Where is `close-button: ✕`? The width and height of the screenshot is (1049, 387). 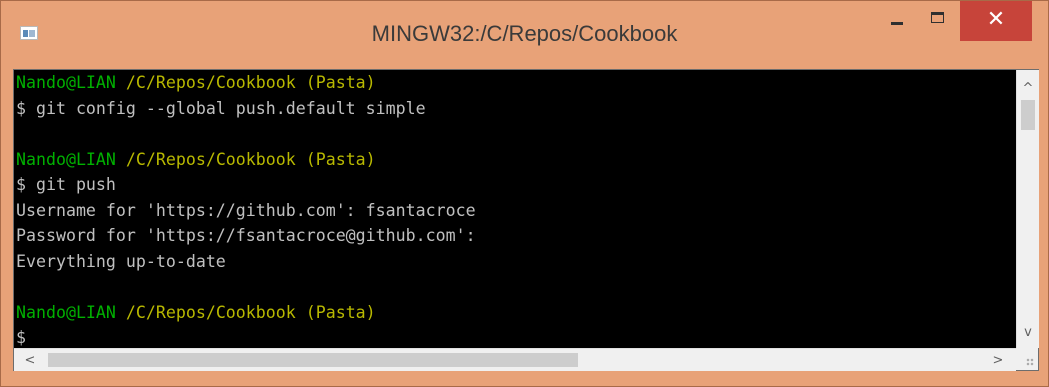
close-button: ✕ is located at coordinates (996, 21).